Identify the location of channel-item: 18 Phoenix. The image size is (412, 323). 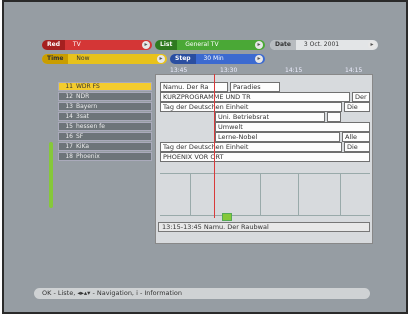
(105, 156).